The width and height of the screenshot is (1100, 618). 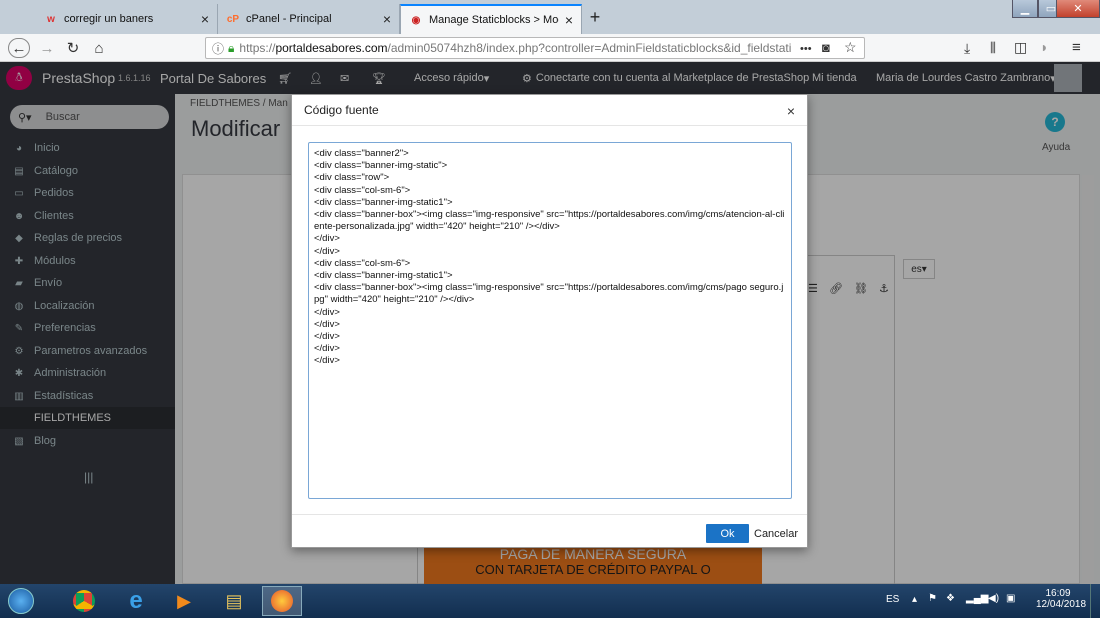 I want to click on forward-arrow-icon: →, so click(x=47, y=48).